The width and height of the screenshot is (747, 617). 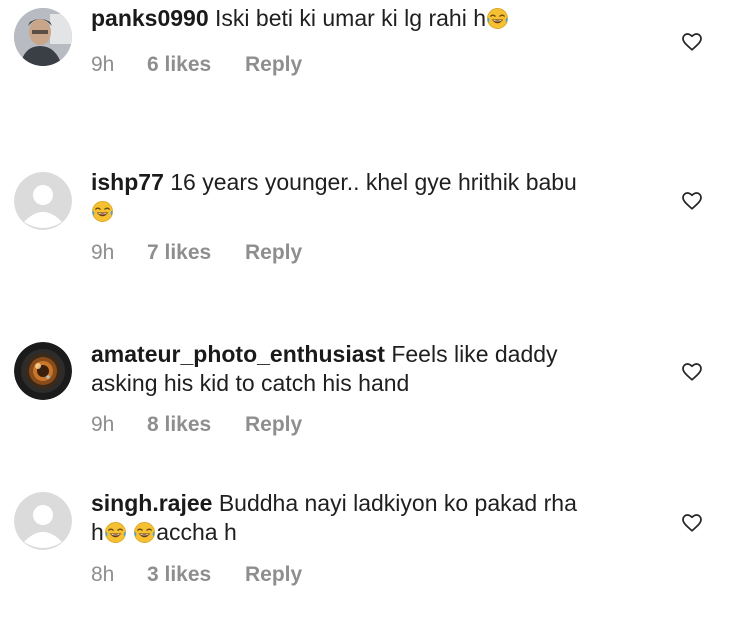 What do you see at coordinates (250, 383) in the screenshot?
I see `comment-text: asking his kid to catch his hand` at bounding box center [250, 383].